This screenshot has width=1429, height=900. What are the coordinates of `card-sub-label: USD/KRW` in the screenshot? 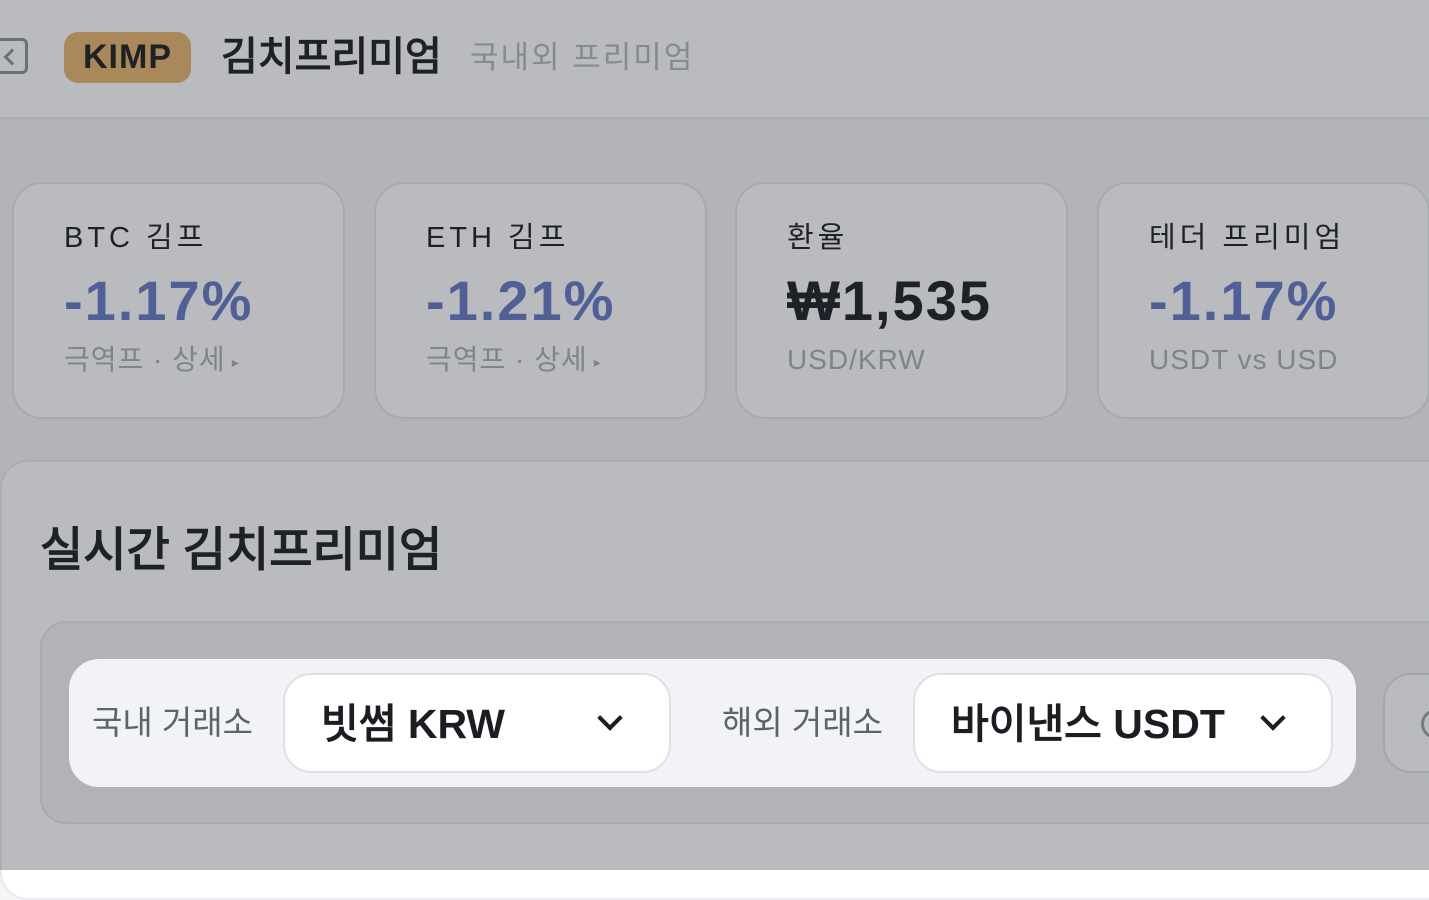 It's located at (856, 359).